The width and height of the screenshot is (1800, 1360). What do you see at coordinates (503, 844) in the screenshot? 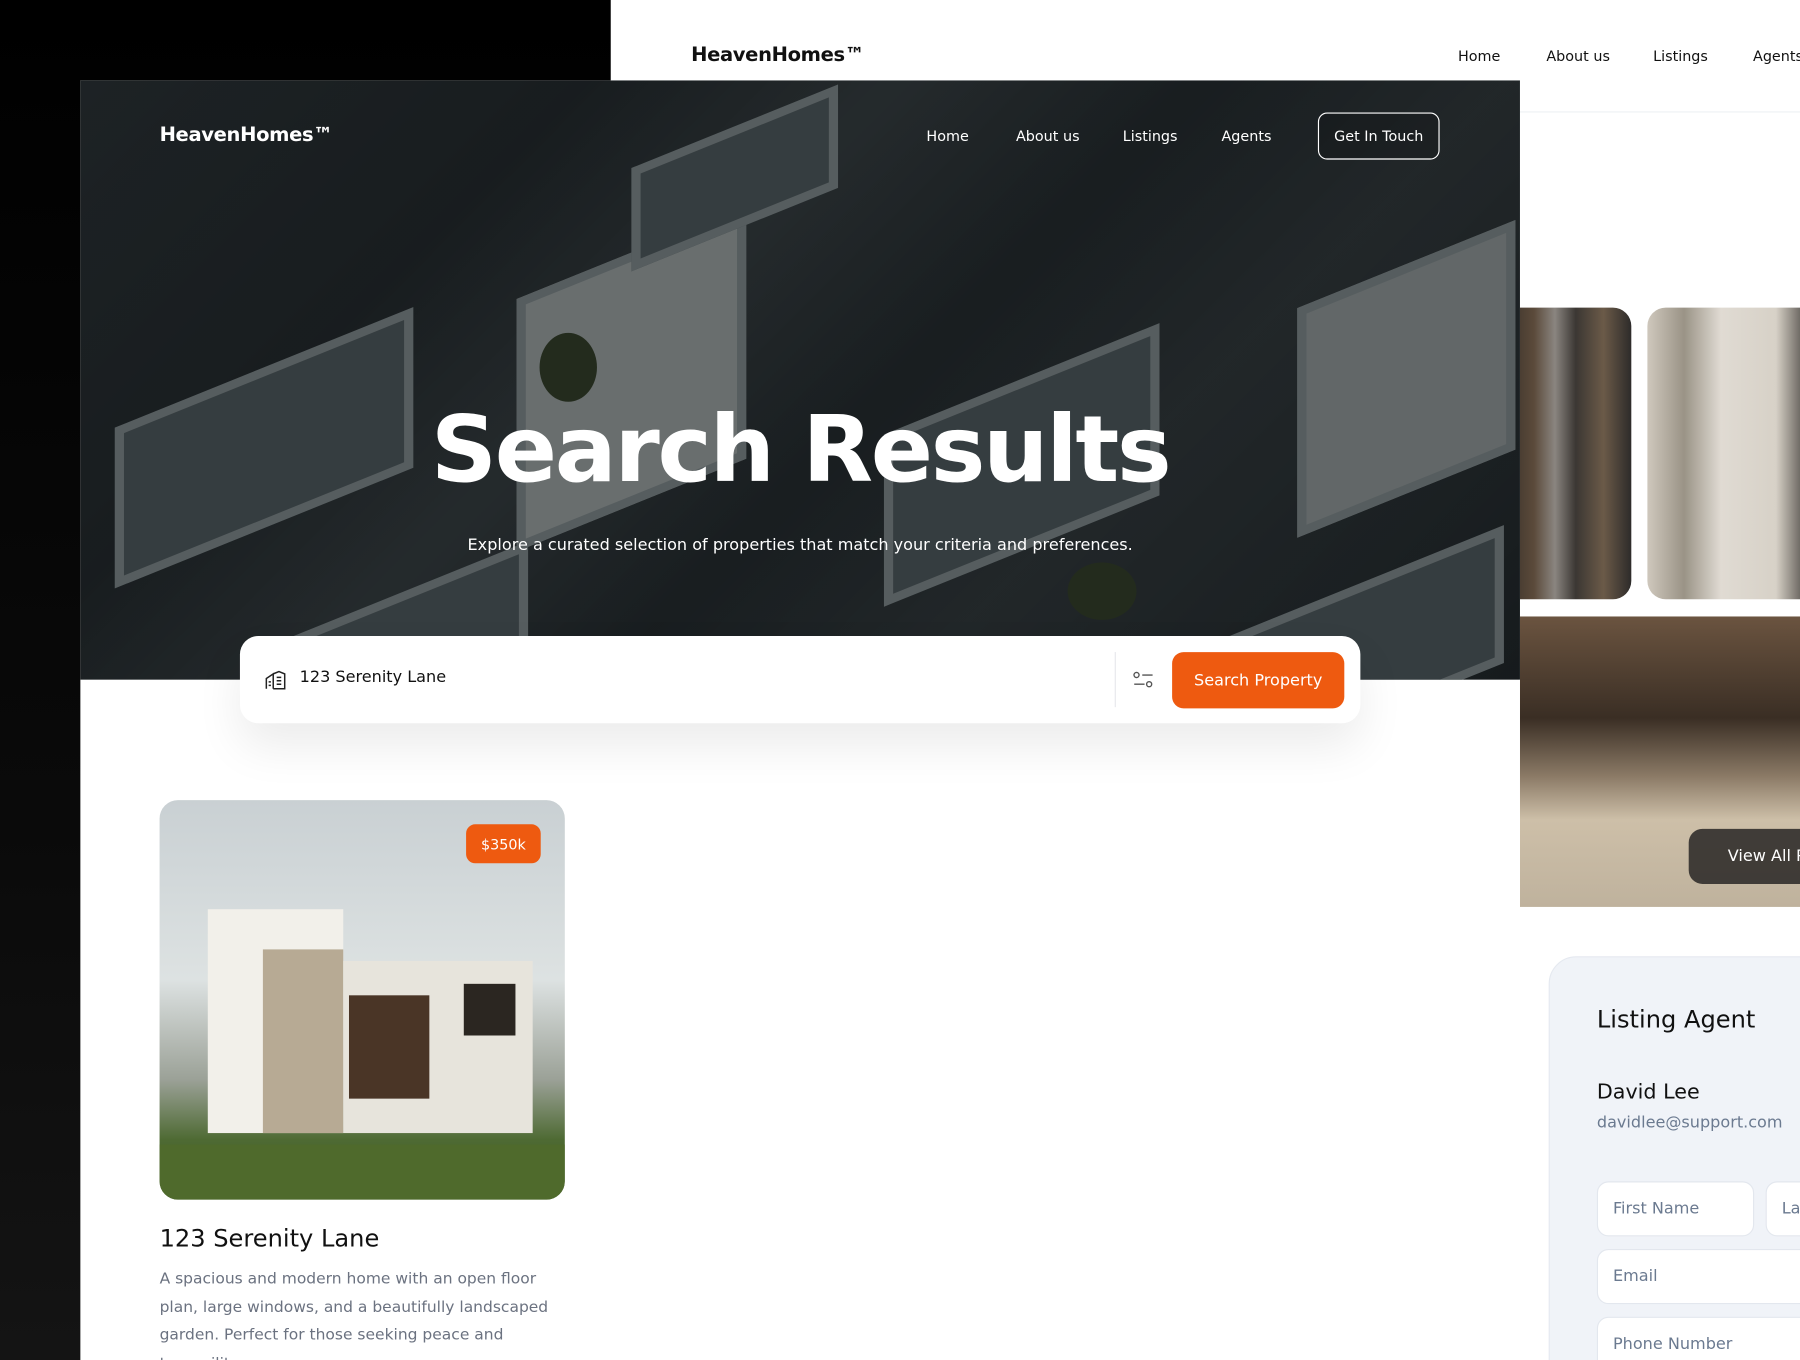
I see `price-badge: $350k` at bounding box center [503, 844].